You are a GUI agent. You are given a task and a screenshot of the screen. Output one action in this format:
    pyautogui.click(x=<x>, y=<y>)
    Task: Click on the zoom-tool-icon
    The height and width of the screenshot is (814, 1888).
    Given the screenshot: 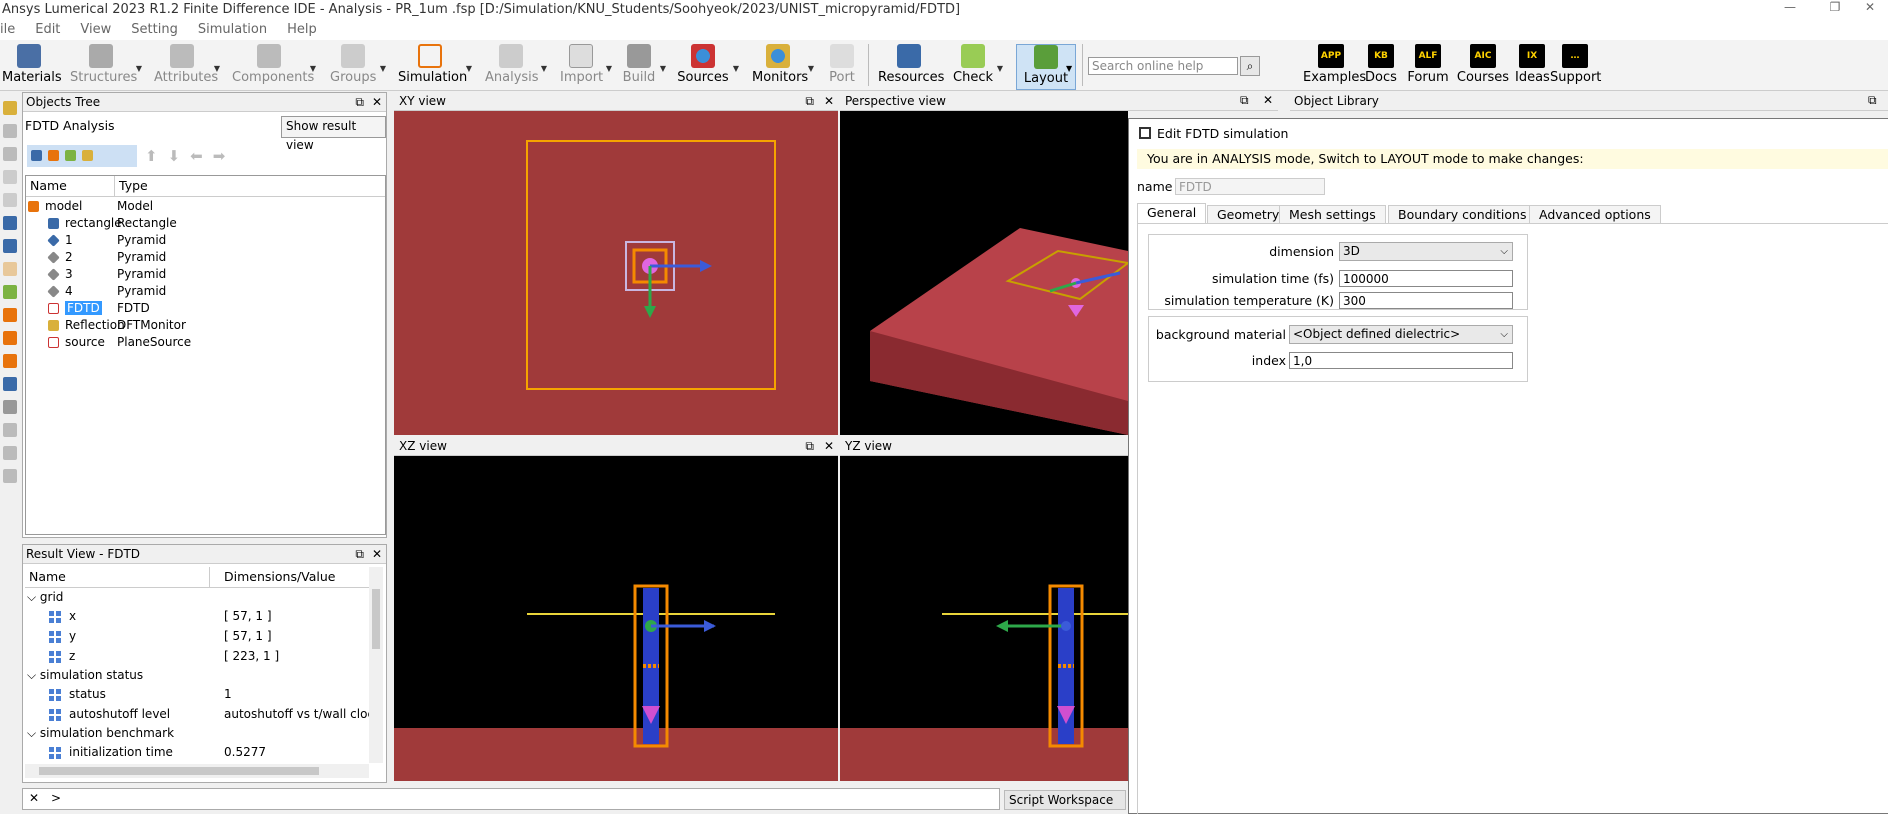 What is the action you would take?
    pyautogui.click(x=10, y=246)
    